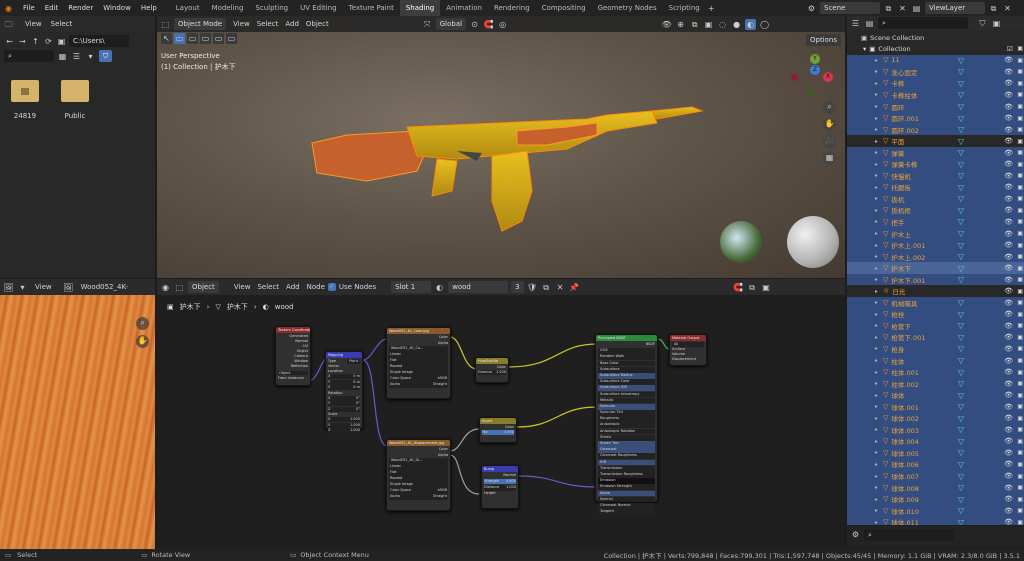 This screenshot has width=1024, height=561. I want to click on alpha-output: Alpha, so click(443, 455).